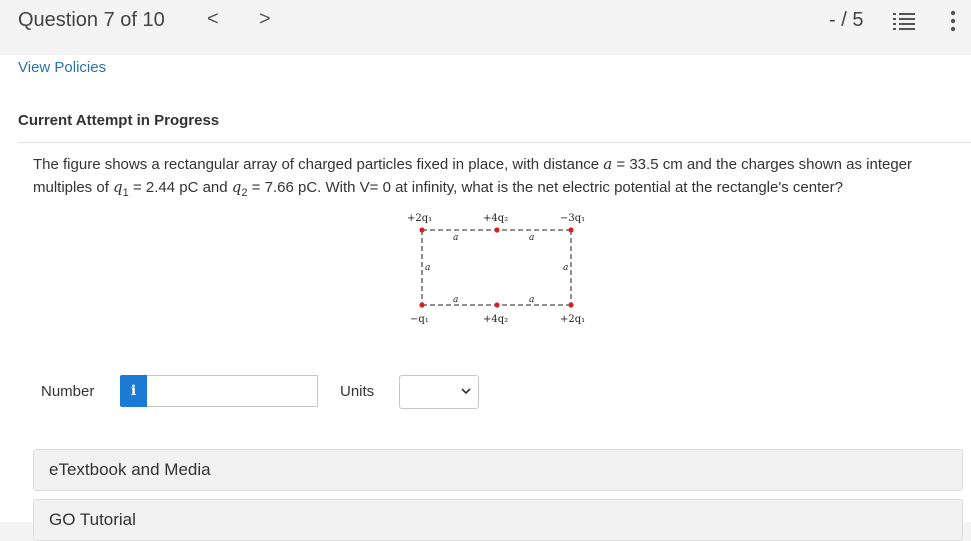  Describe the element at coordinates (485, 21) in the screenshot. I see `question-header: Question 7 of 10 < > - / 5` at that location.